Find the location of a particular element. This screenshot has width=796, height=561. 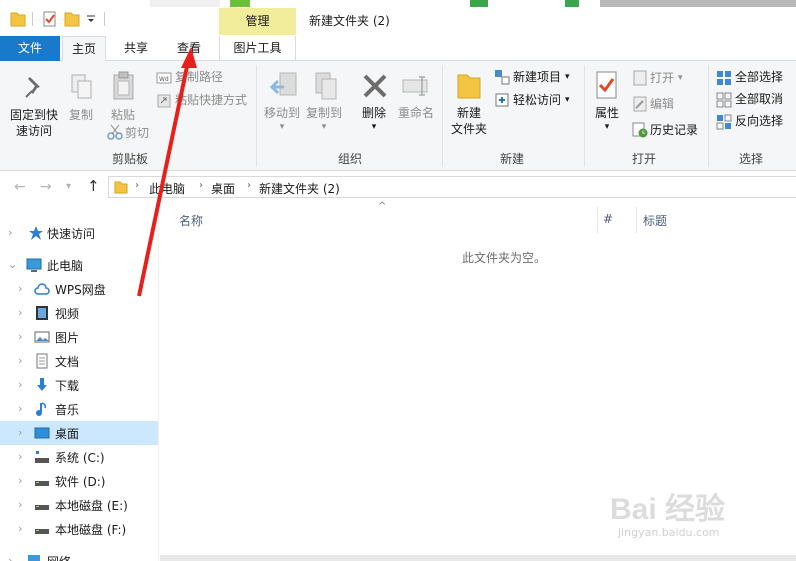

watermark: Bai 经验 jingyan.baidu.com is located at coordinates (700, 513).